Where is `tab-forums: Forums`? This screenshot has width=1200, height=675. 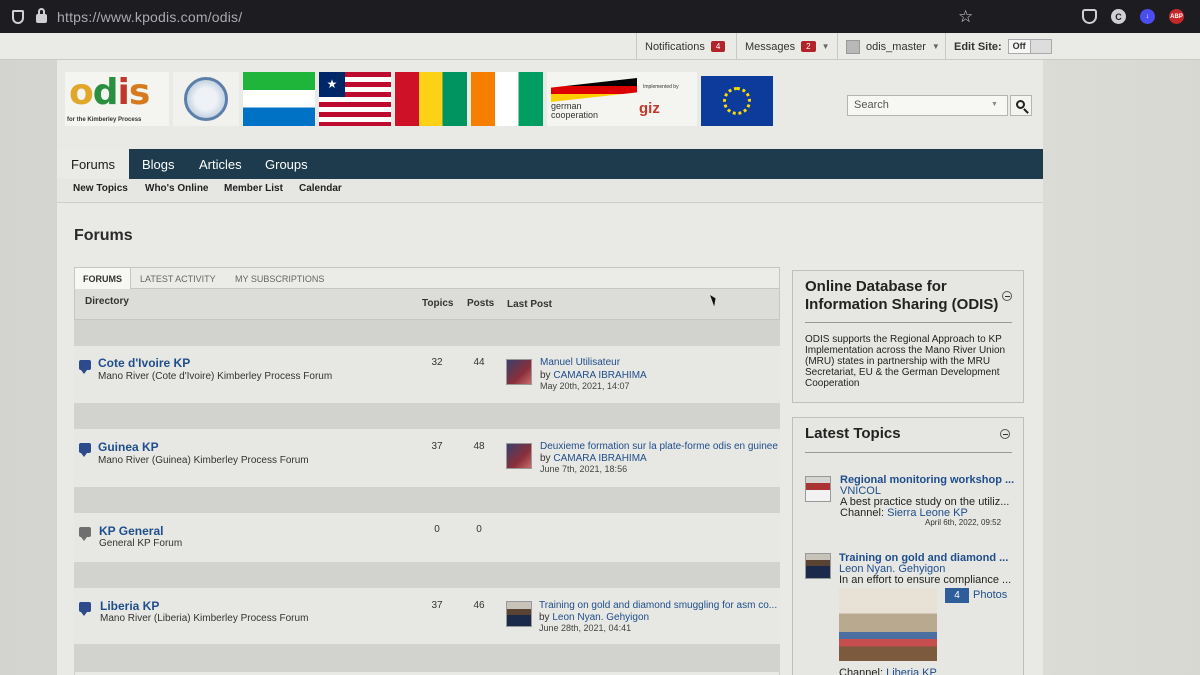
tab-forums: Forums is located at coordinates (93, 164).